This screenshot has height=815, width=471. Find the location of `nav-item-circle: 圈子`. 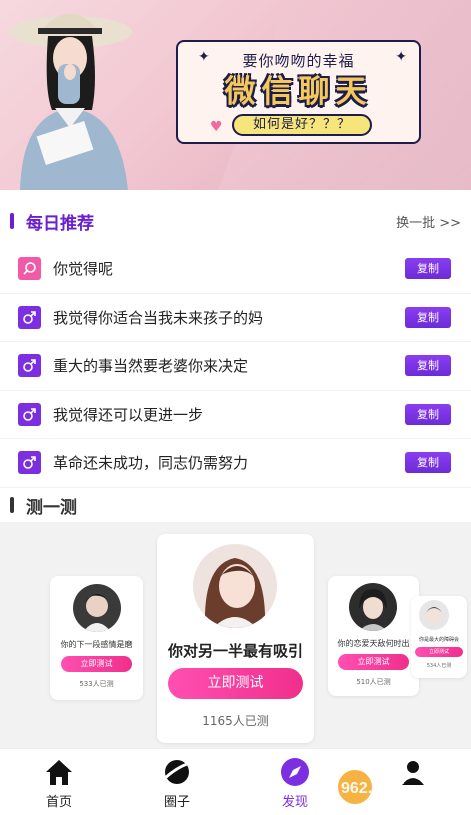

nav-item-circle: 圈子 is located at coordinates (177, 782).